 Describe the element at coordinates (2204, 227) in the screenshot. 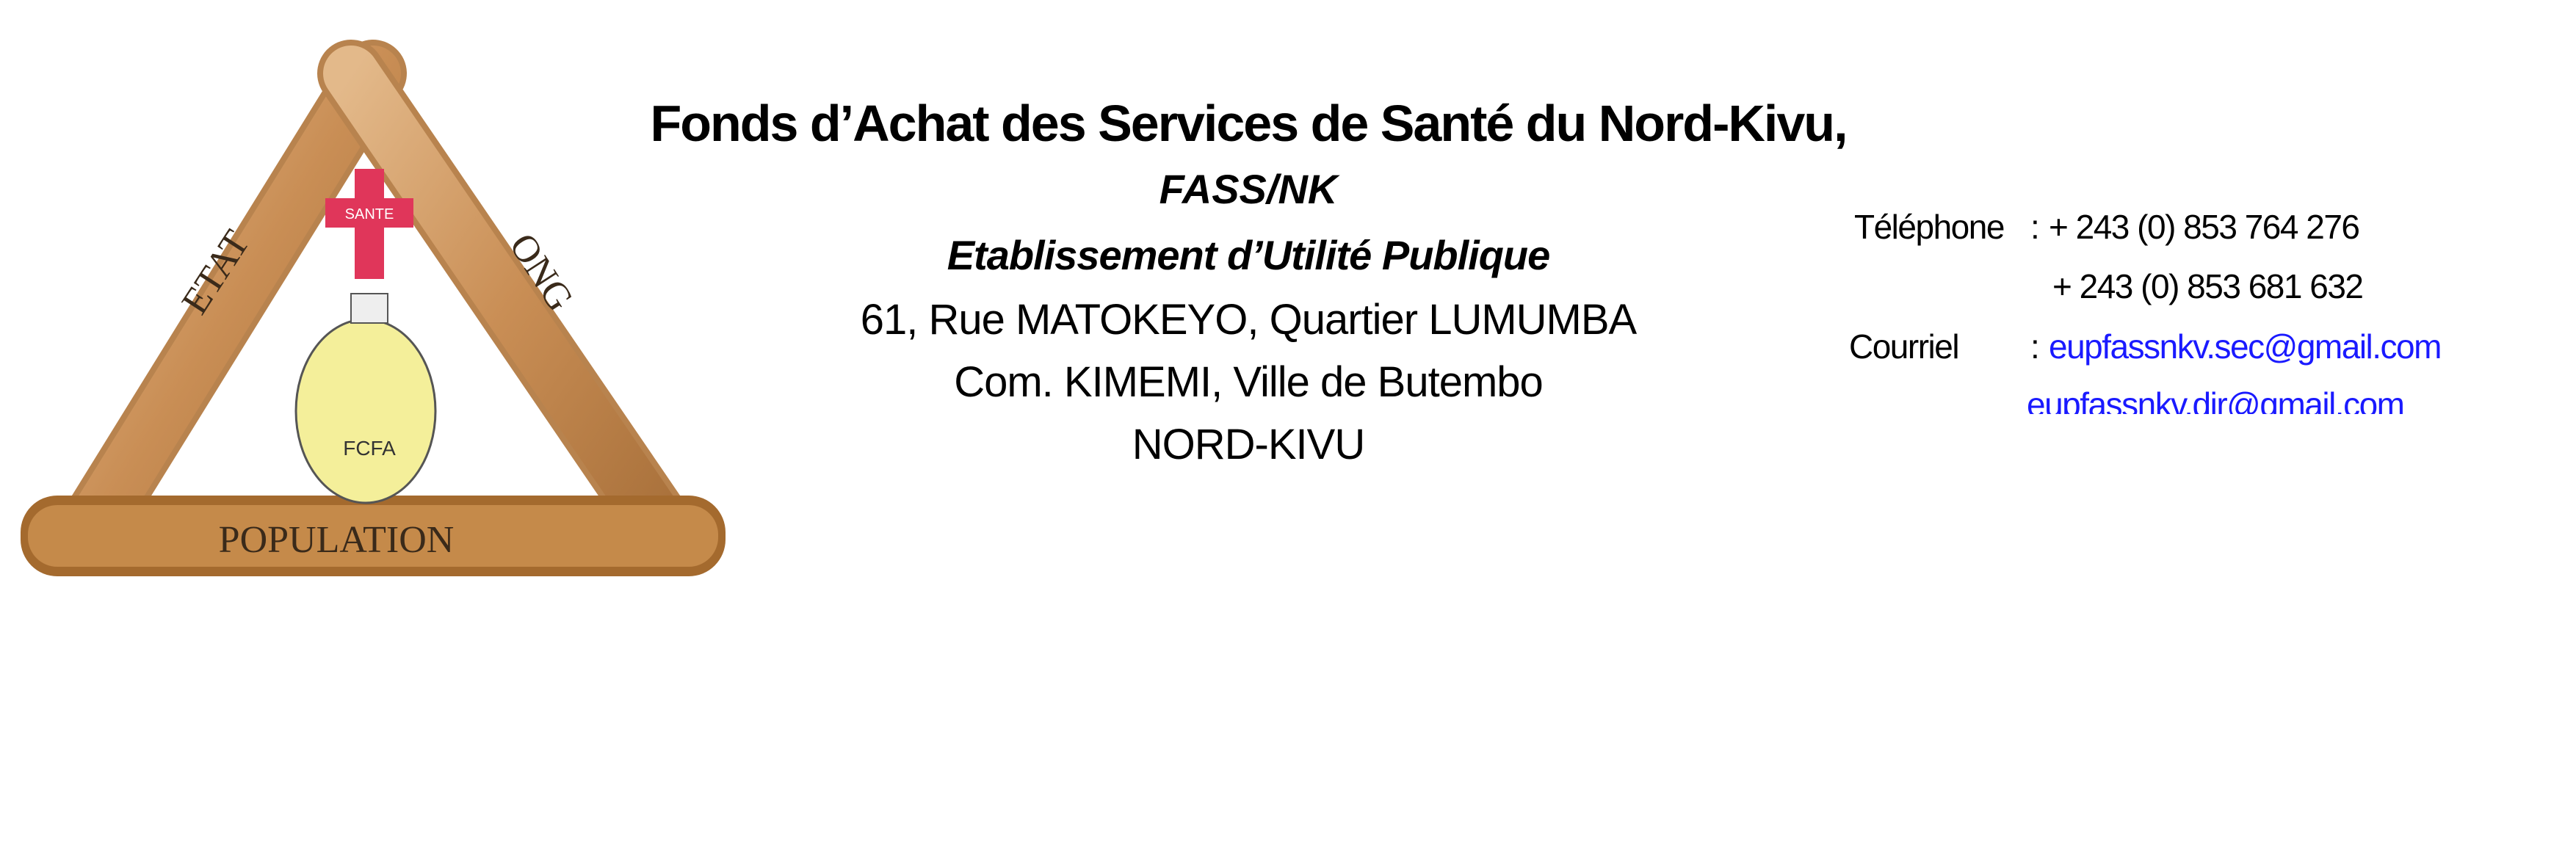

I see `phone-1: + 243 (0) 853 764 276` at that location.